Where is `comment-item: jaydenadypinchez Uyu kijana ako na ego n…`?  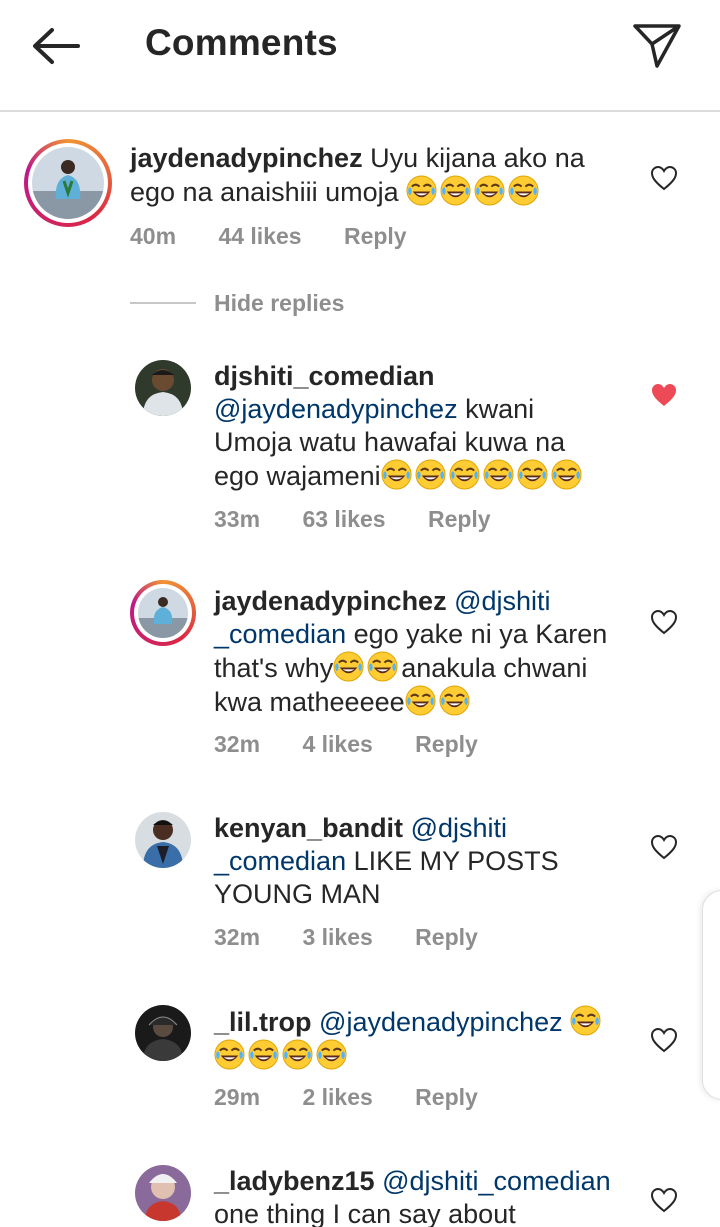
comment-item: jaydenadypinchez Uyu kijana ako na ego n… is located at coordinates (360, 200).